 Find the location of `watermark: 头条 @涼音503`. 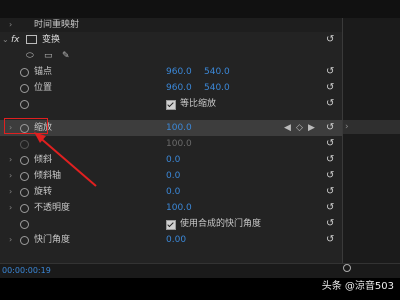

watermark: 头条 @涼音503 is located at coordinates (357, 286).